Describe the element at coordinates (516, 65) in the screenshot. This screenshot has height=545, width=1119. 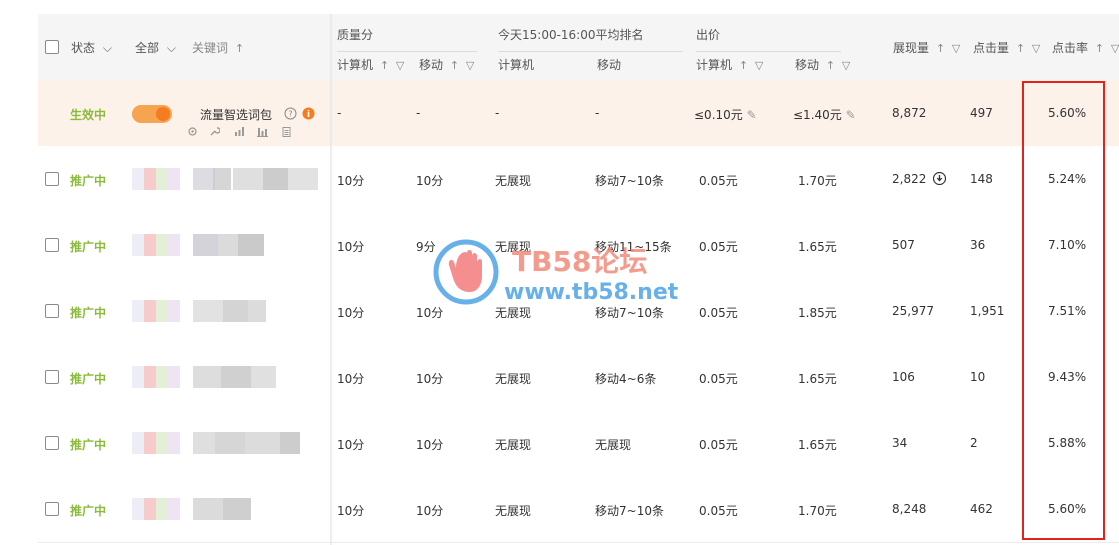
I see `rank-pc-header: 计算机` at that location.